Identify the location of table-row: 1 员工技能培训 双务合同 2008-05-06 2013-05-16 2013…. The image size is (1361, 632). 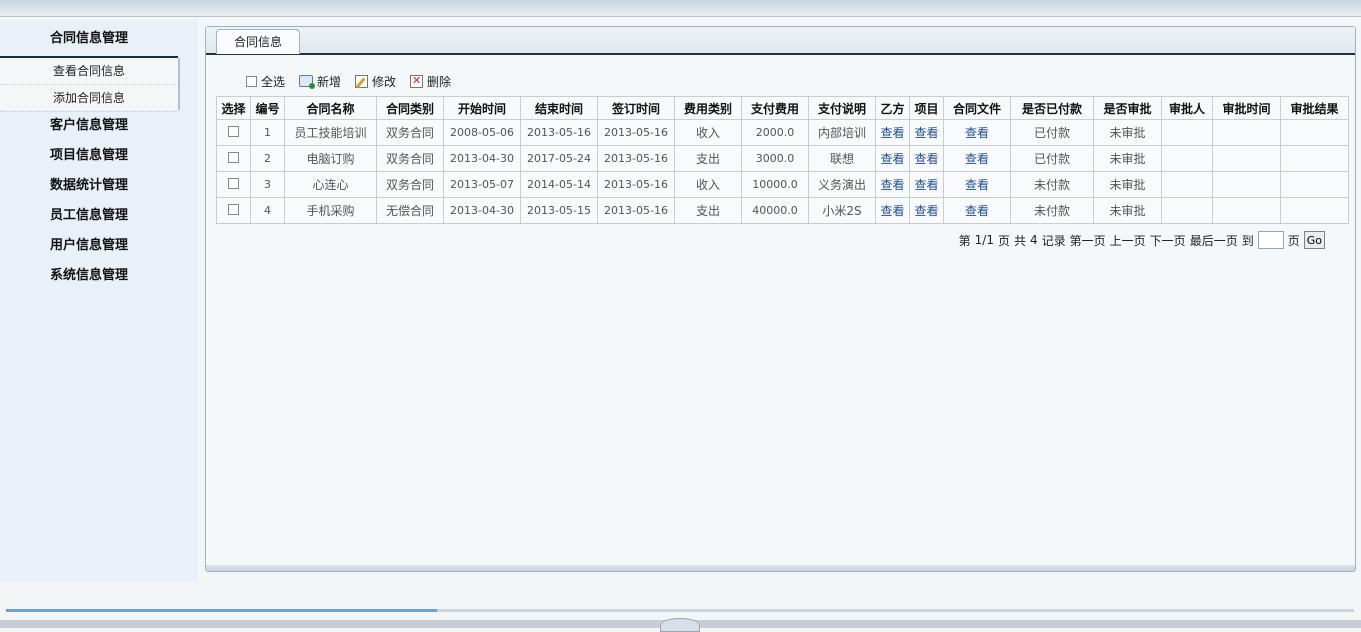
(782, 132).